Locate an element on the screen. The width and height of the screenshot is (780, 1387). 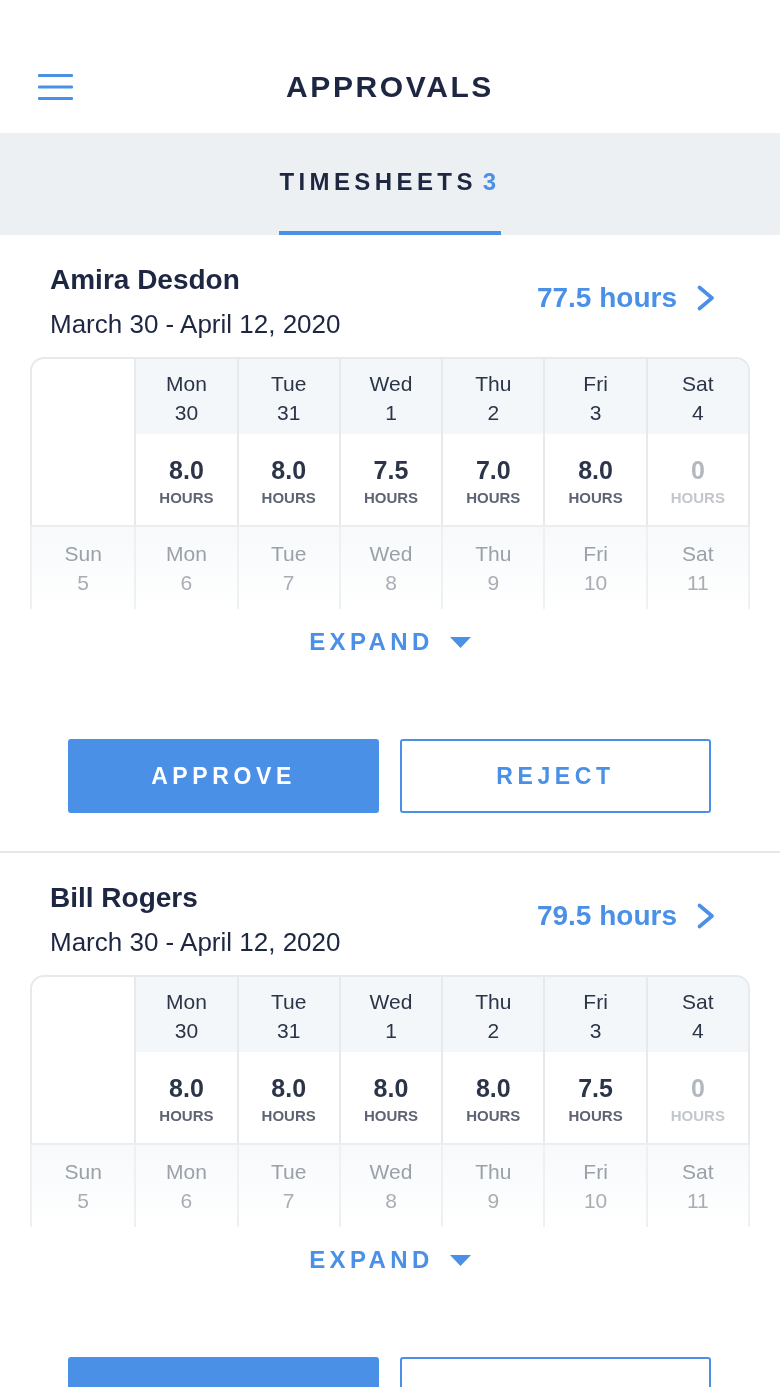
page-title: APPROVALS is located at coordinates (390, 86).